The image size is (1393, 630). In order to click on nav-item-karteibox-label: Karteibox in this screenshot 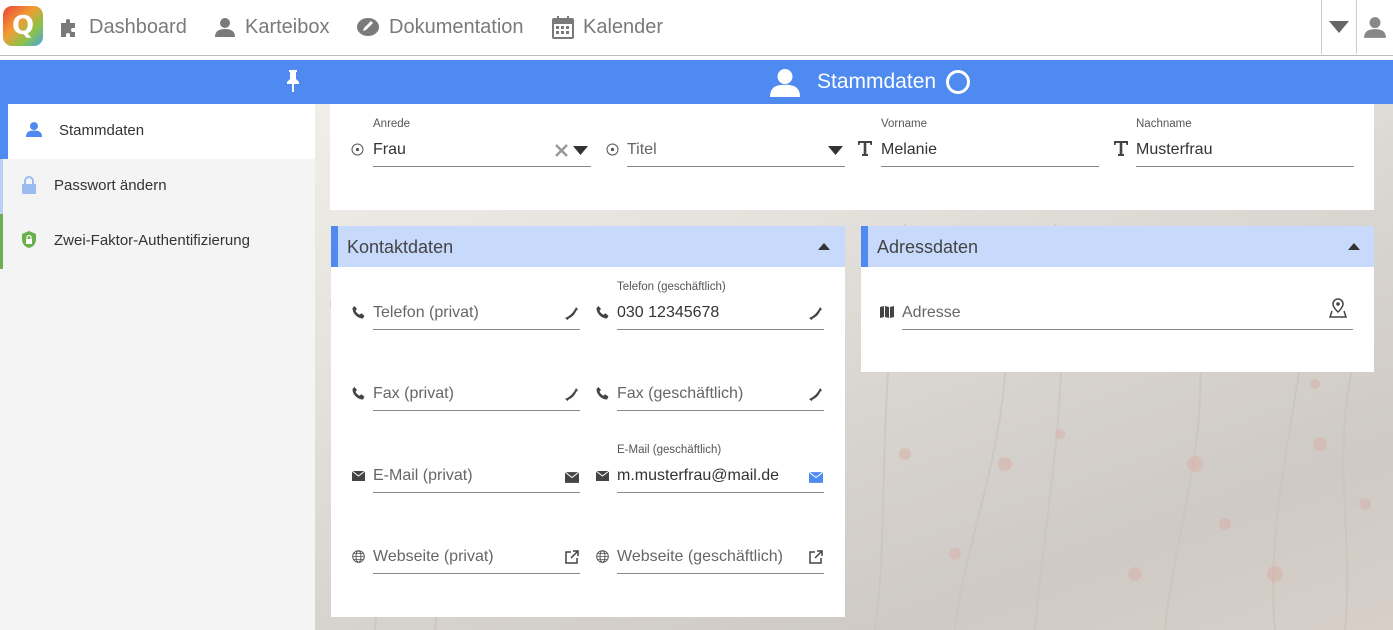, I will do `click(287, 26)`.